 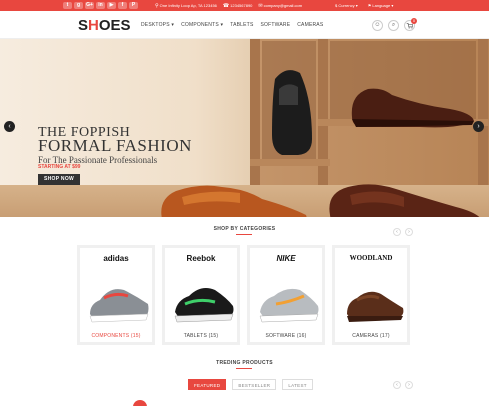 I want to click on nav-components-label: COMPONENTS, so click(x=200, y=25).